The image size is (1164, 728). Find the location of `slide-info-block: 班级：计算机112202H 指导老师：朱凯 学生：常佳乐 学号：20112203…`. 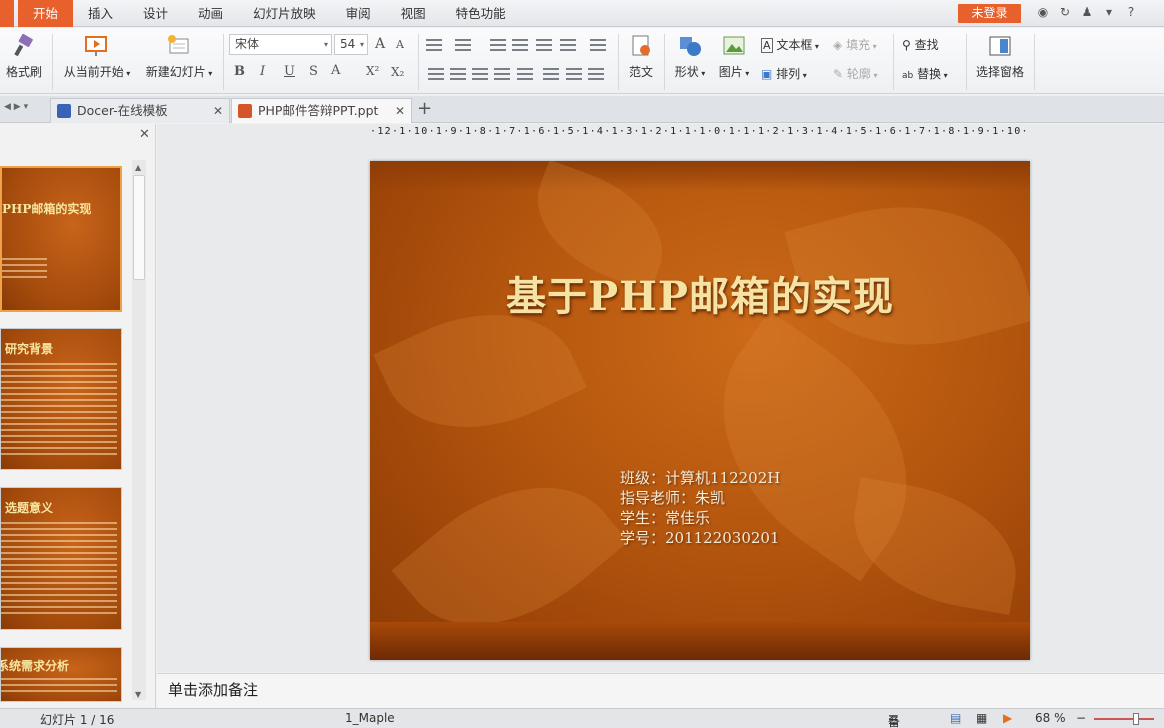

slide-info-block: 班级：计算机112202H 指导老师：朱凯 学生：常佳乐 学号：20112203… is located at coordinates (700, 508).